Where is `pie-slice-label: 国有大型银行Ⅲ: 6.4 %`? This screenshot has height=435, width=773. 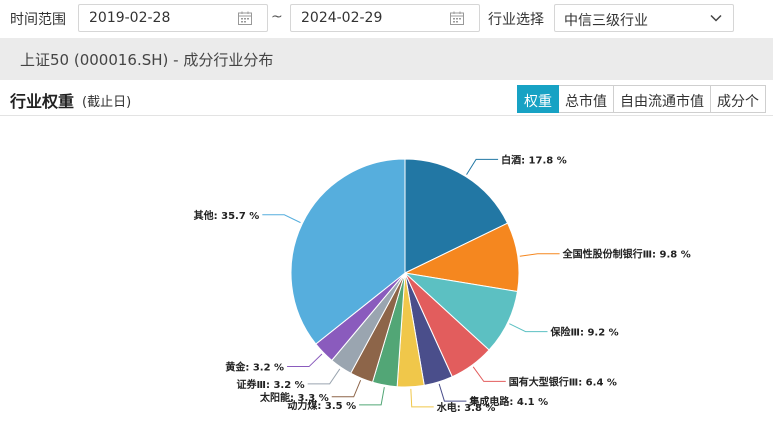
pie-slice-label: 国有大型银行Ⅲ: 6.4 % is located at coordinates (563, 381).